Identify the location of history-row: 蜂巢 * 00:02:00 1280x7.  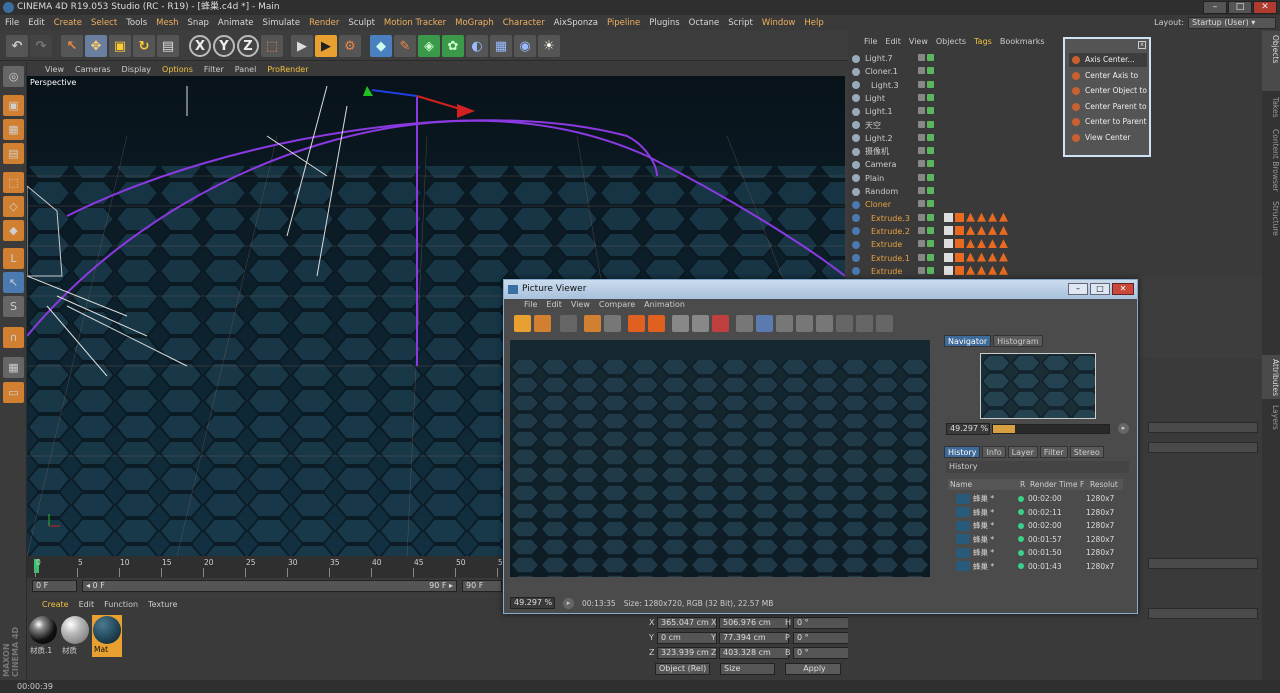
(1039, 525).